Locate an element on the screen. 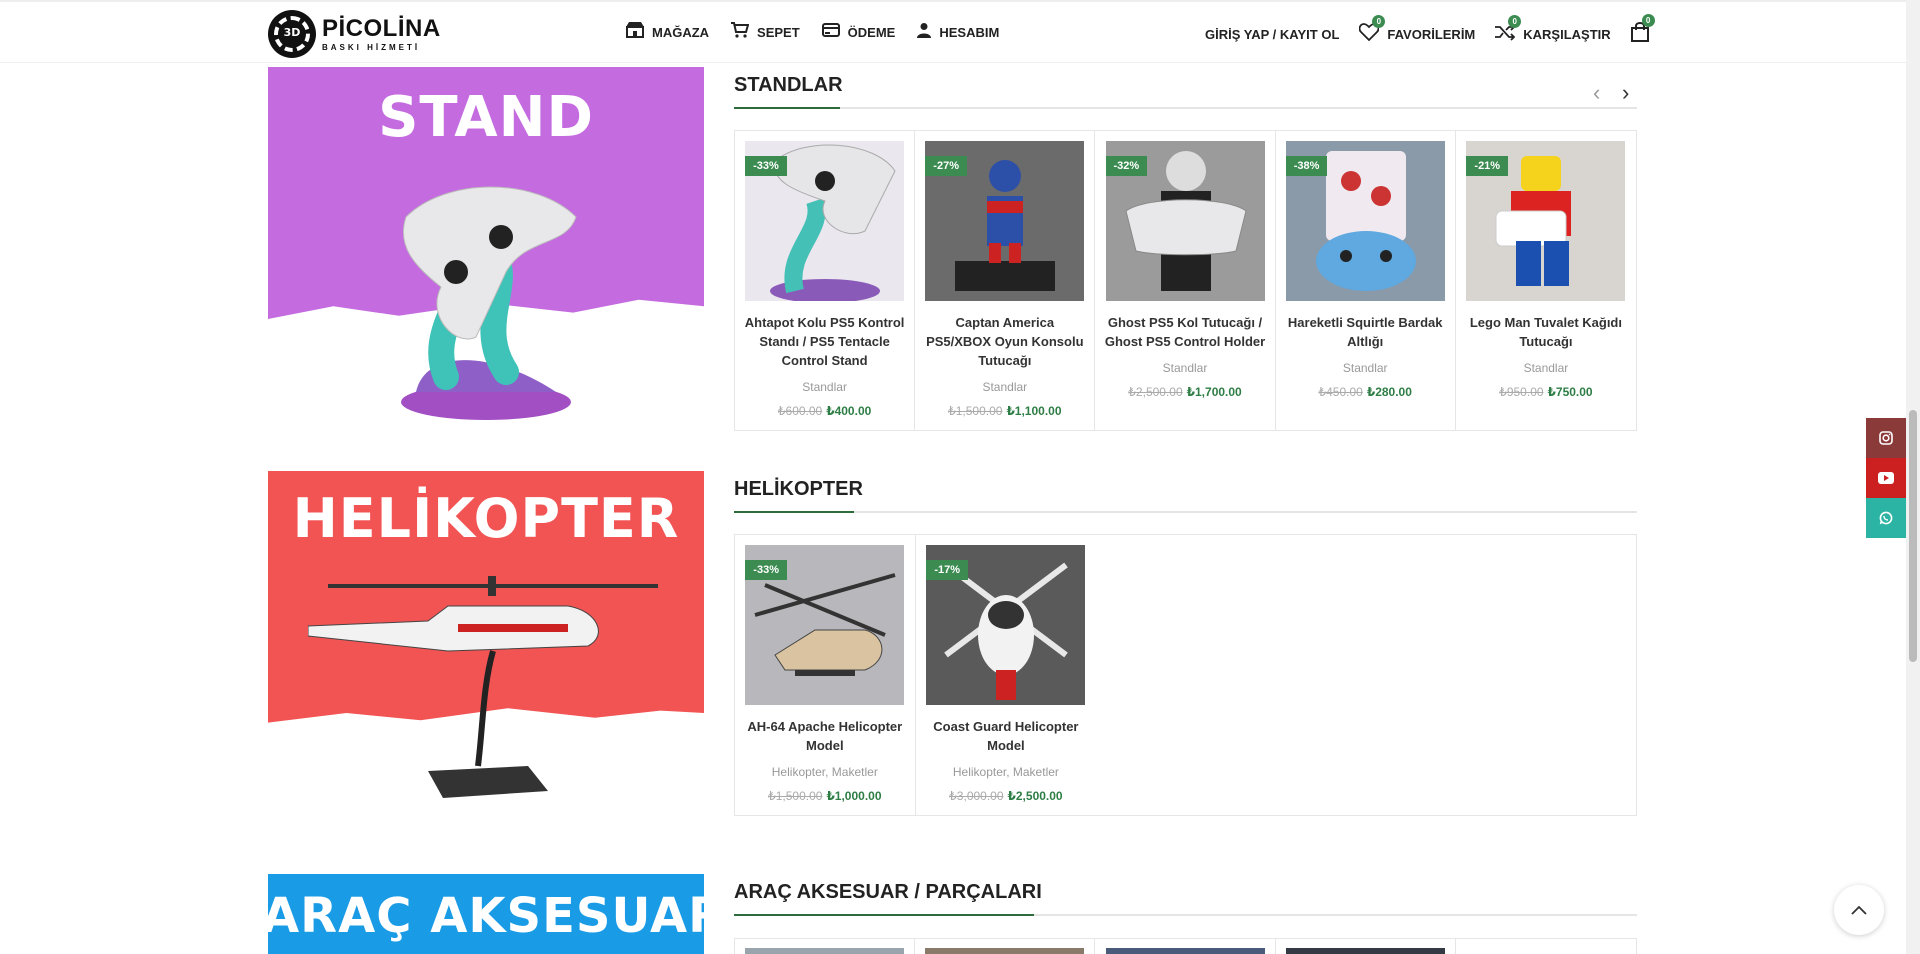 This screenshot has height=954, width=1920. discount-badge: -27% is located at coordinates (946, 166).